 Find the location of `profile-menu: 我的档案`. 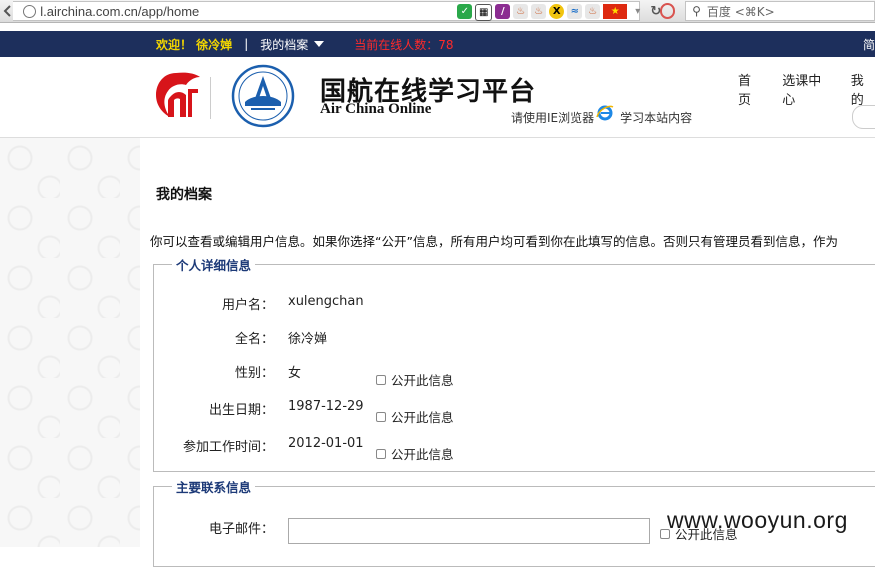

profile-menu: 我的档案 is located at coordinates (292, 44).